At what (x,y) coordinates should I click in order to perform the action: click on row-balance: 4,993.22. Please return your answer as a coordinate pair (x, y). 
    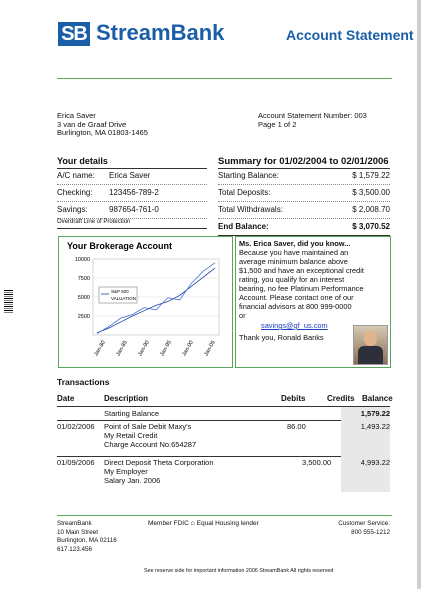
    Looking at the image, I should click on (365, 474).